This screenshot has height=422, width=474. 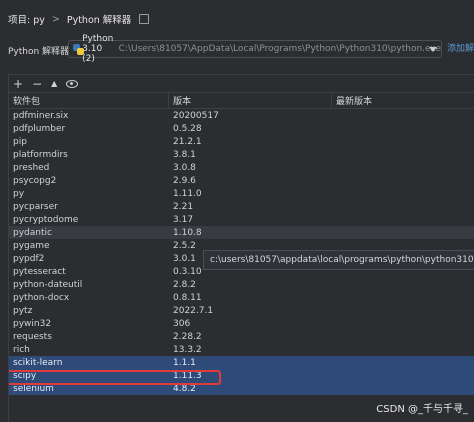 What do you see at coordinates (19, 193) in the screenshot?
I see `package-name-cell: py` at bounding box center [19, 193].